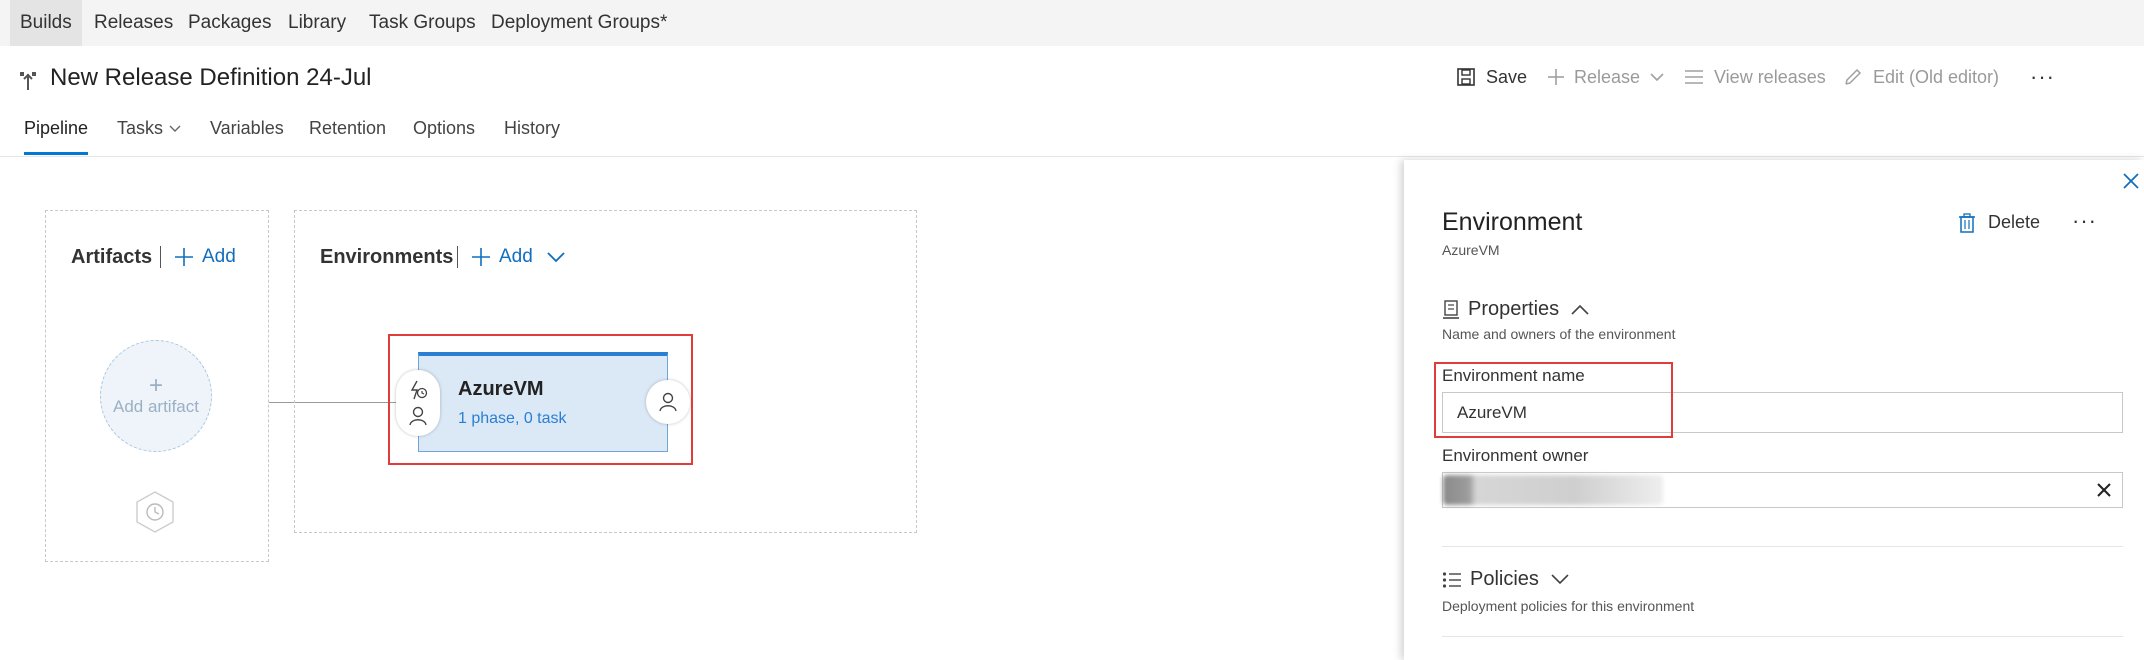  I want to click on tab-tasks-label: Tasks, so click(140, 128).